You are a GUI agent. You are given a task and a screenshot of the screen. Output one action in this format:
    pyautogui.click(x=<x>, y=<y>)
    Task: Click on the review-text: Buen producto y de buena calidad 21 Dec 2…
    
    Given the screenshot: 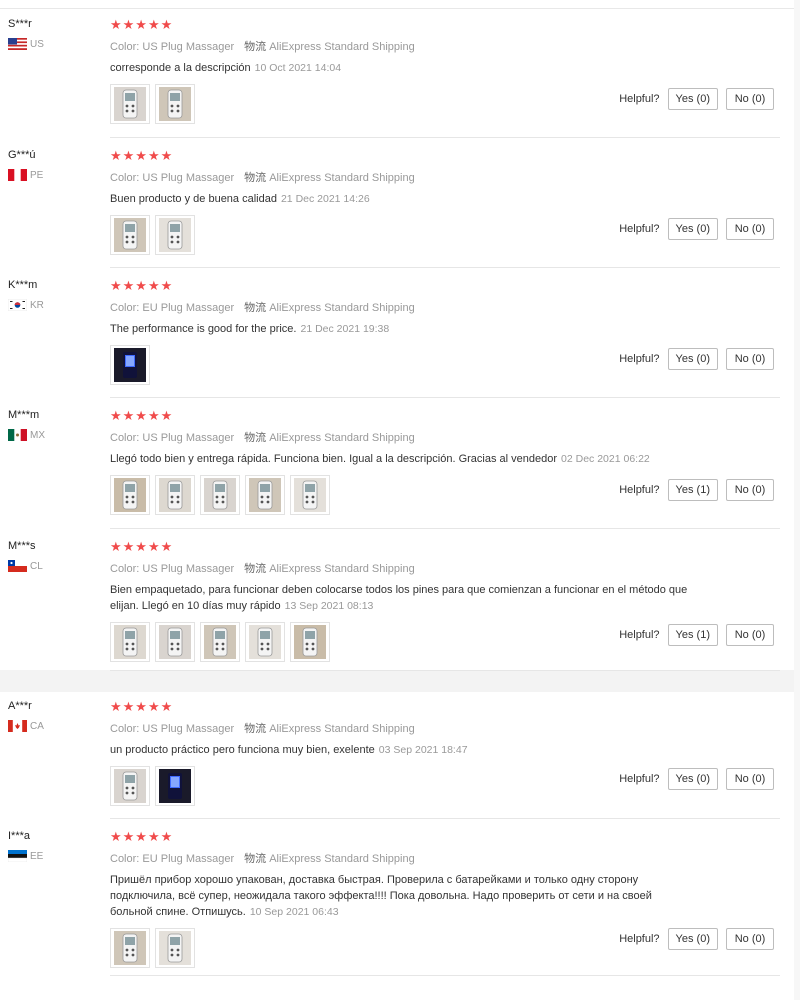 What is the action you would take?
    pyautogui.click(x=390, y=199)
    